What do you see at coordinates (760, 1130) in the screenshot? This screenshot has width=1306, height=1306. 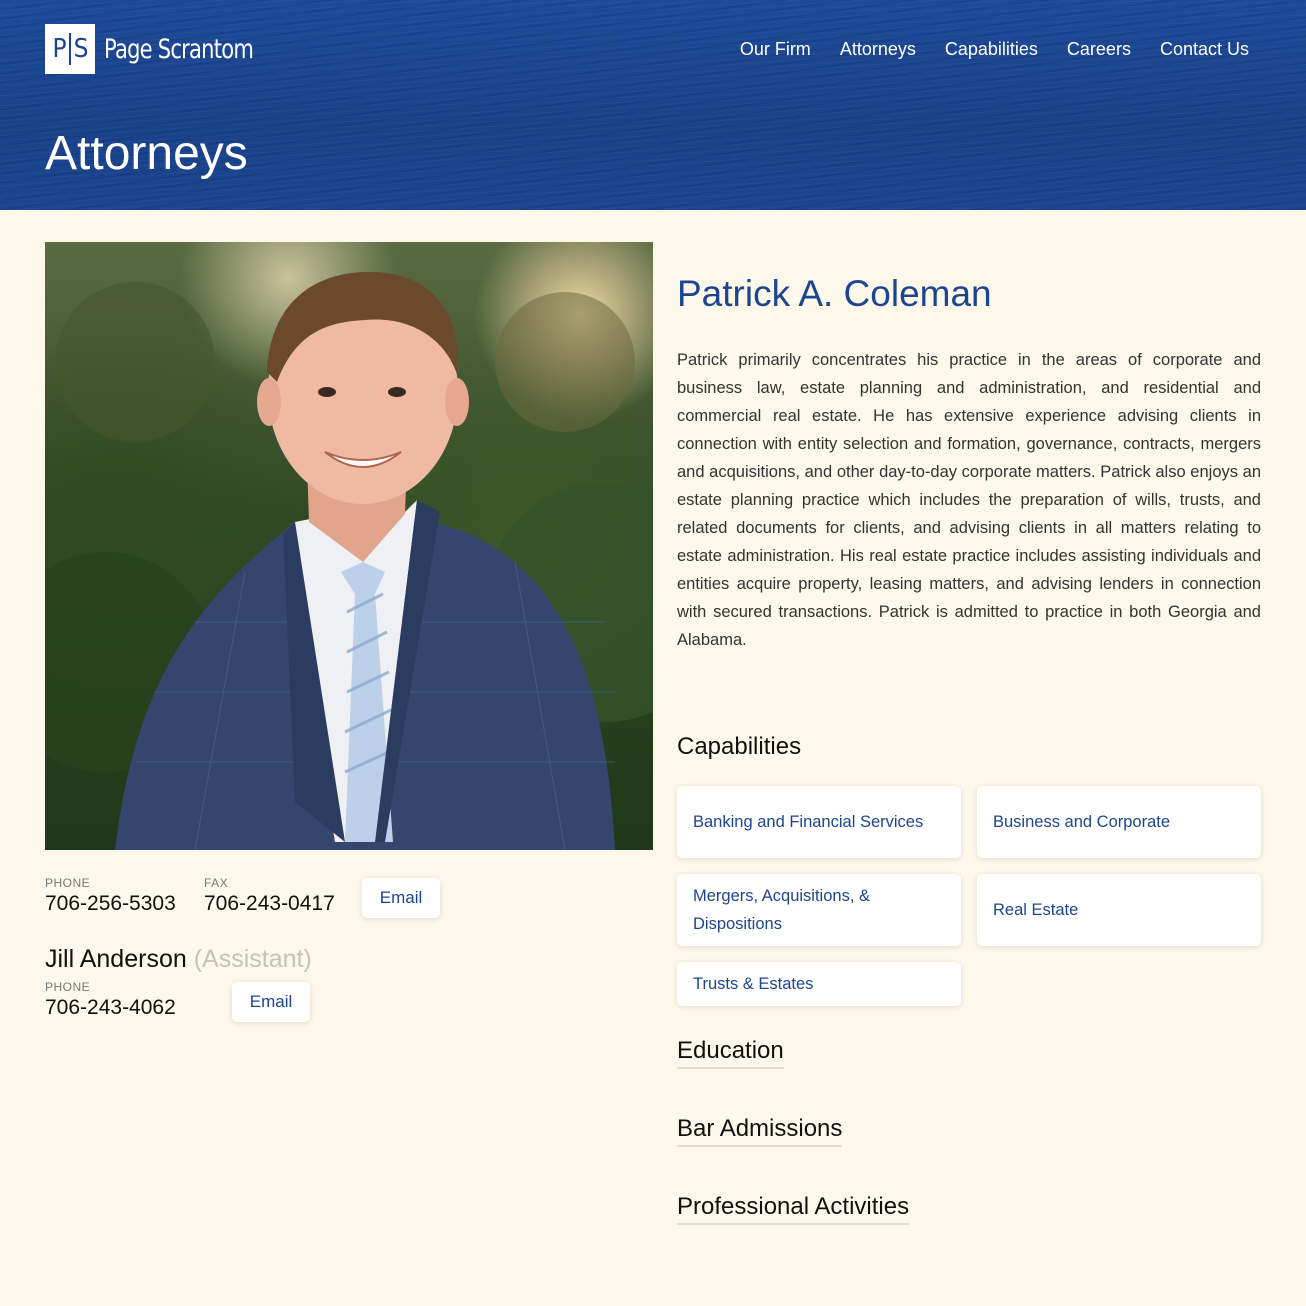 I see `bar-admissions-heading: Bar Admissions` at bounding box center [760, 1130].